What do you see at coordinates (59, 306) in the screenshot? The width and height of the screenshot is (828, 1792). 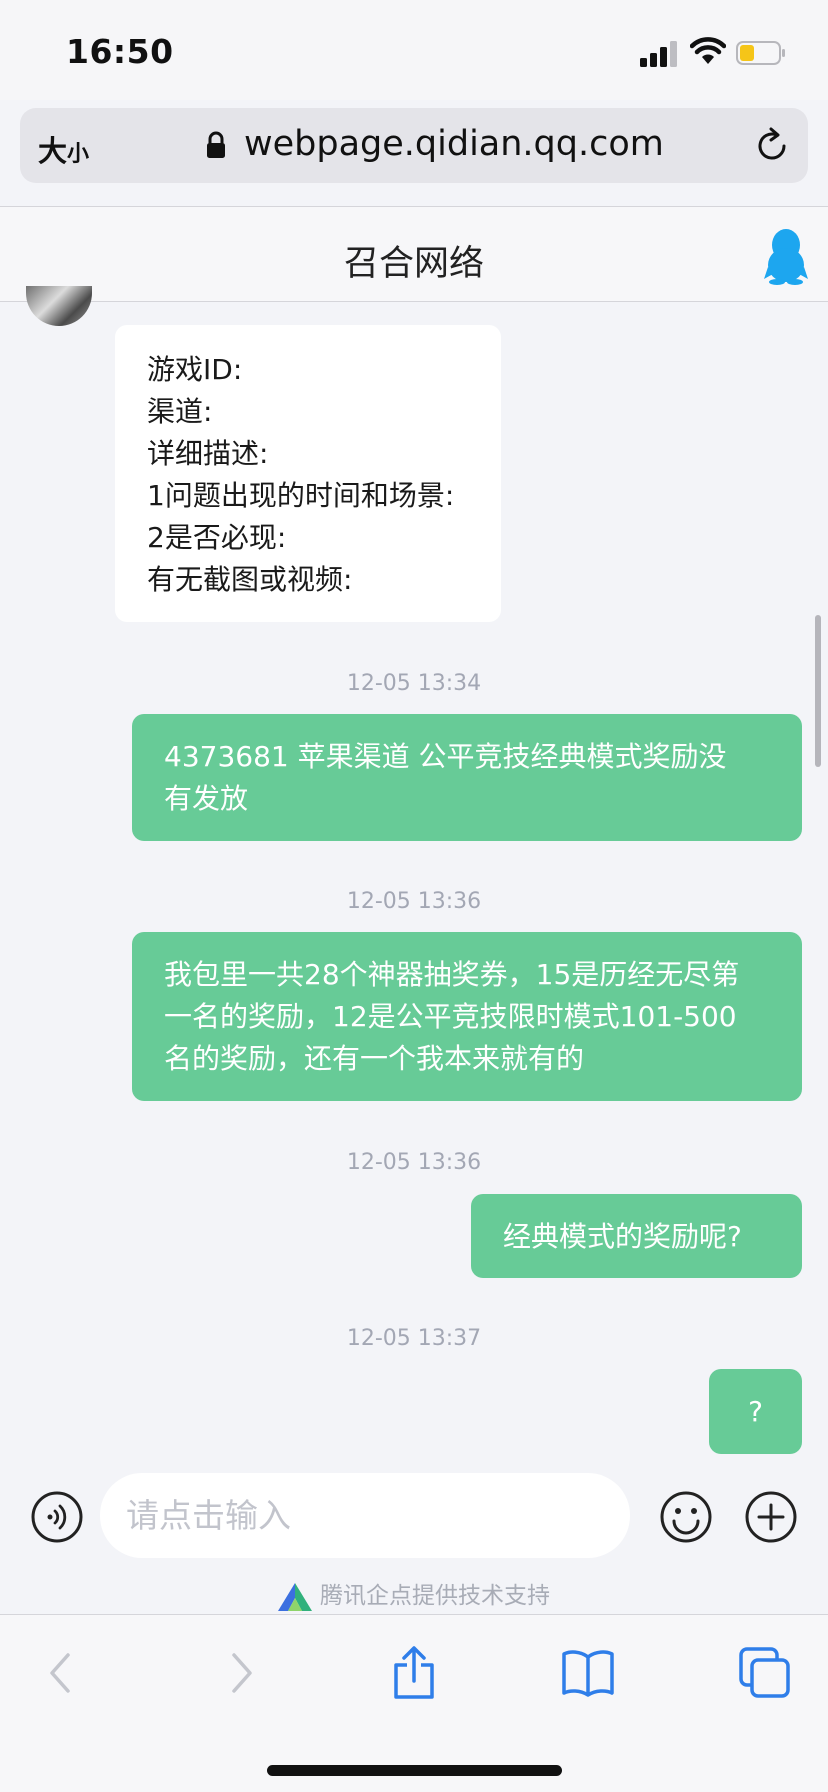 I see `avatar` at bounding box center [59, 306].